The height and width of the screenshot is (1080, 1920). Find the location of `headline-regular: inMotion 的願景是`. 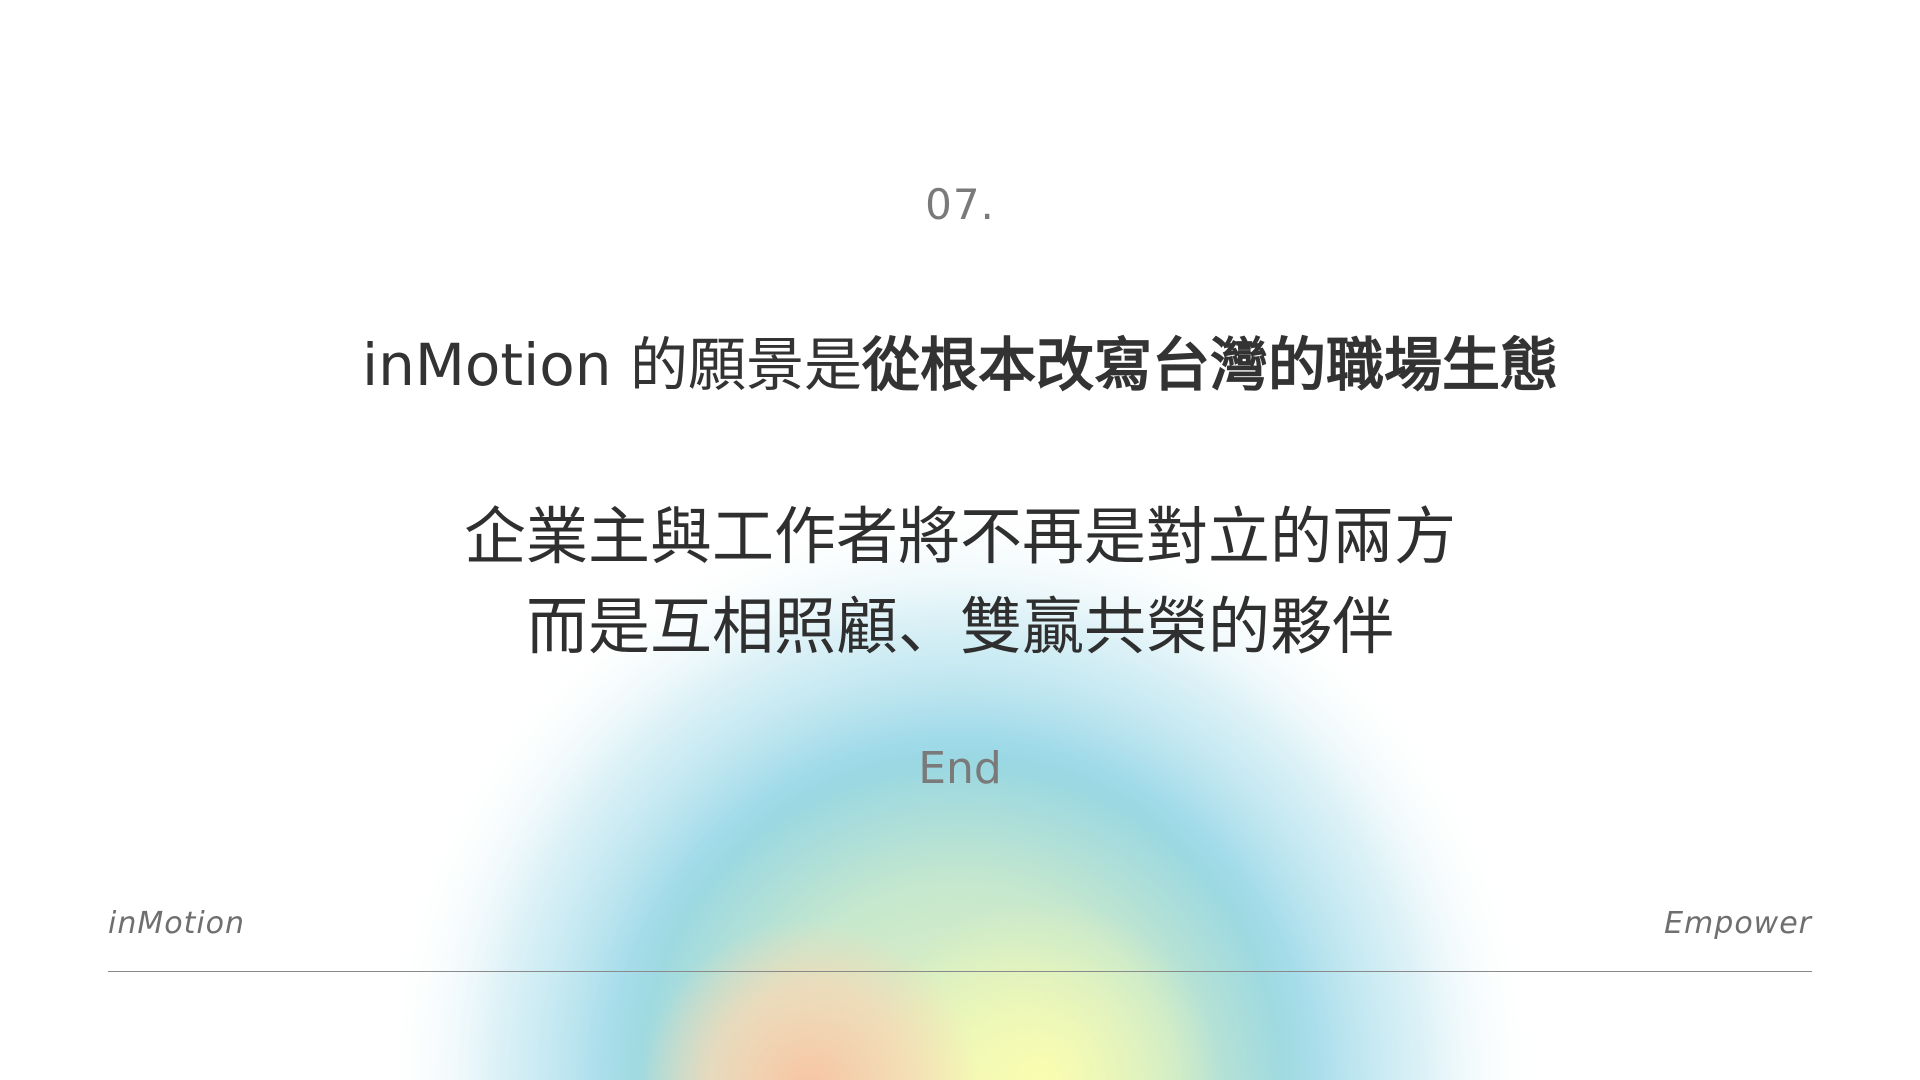

headline-regular: inMotion 的願景是 is located at coordinates (612, 365).